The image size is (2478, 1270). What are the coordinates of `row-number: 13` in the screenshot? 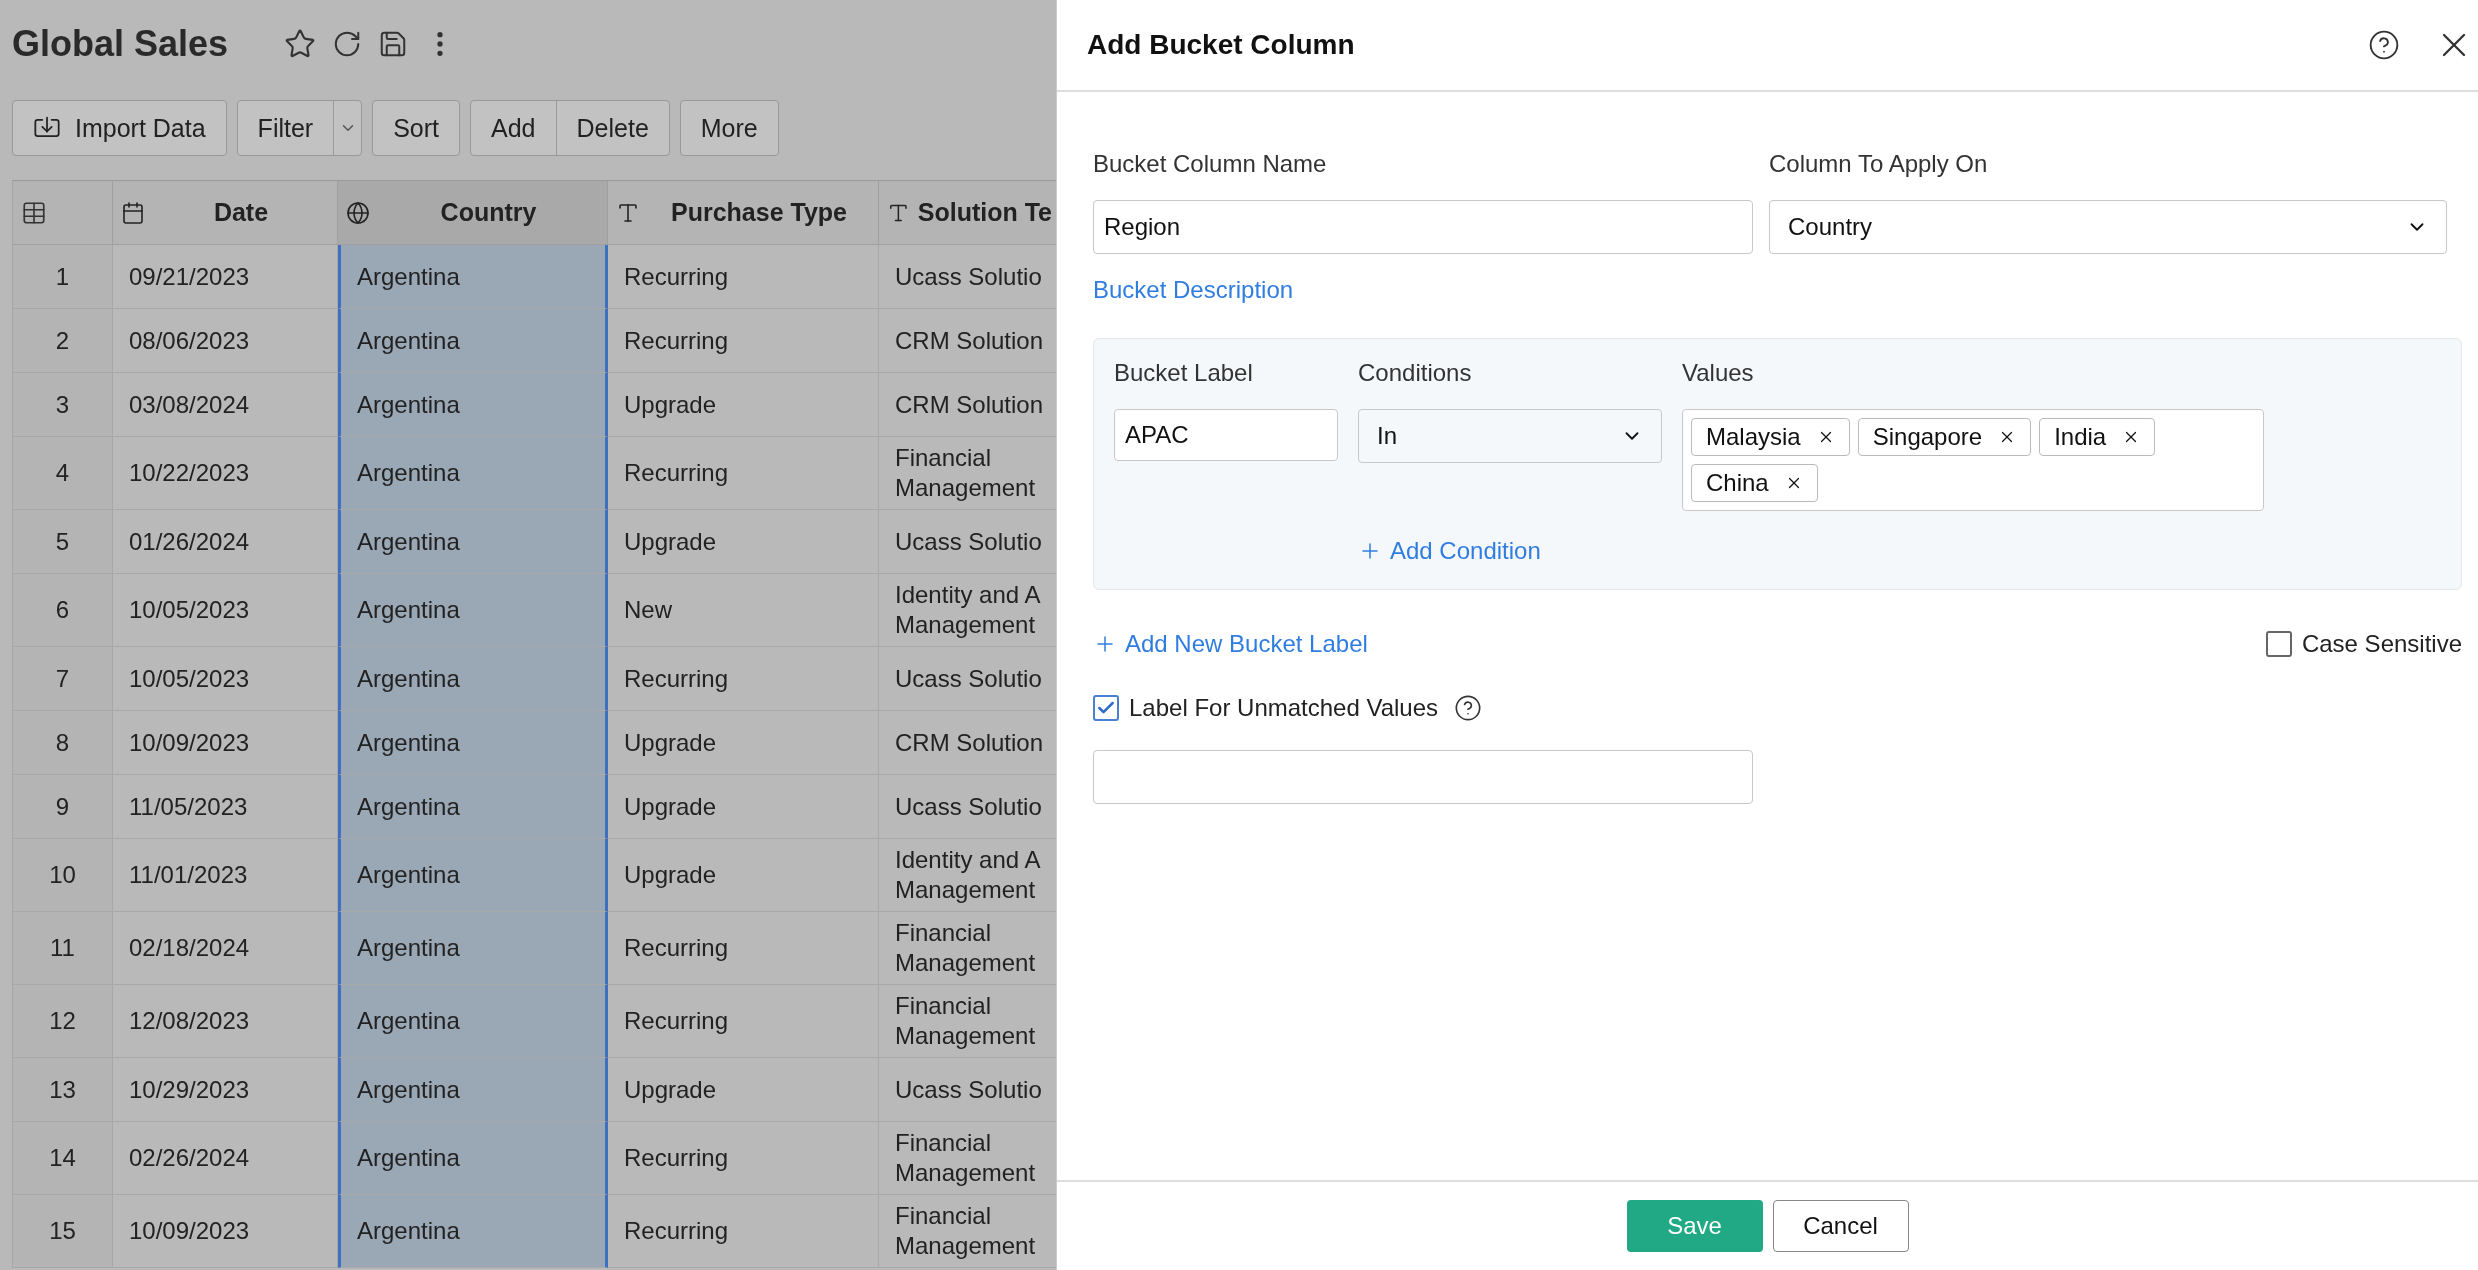 It's located at (63, 1090).